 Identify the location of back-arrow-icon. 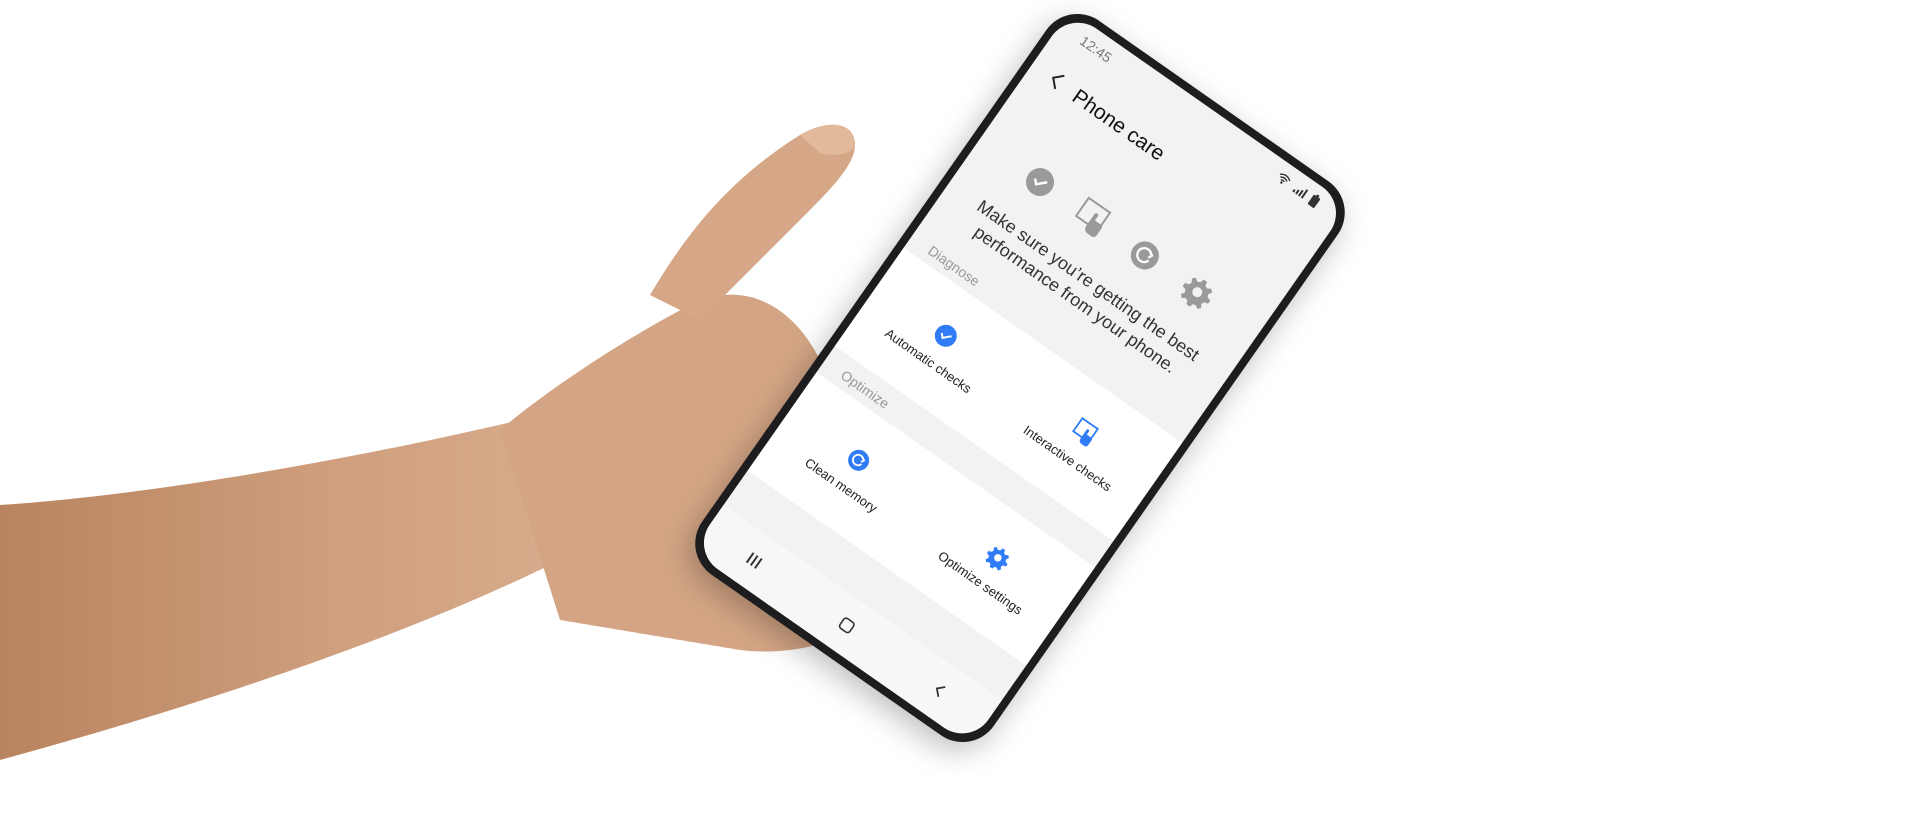
(1055, 82).